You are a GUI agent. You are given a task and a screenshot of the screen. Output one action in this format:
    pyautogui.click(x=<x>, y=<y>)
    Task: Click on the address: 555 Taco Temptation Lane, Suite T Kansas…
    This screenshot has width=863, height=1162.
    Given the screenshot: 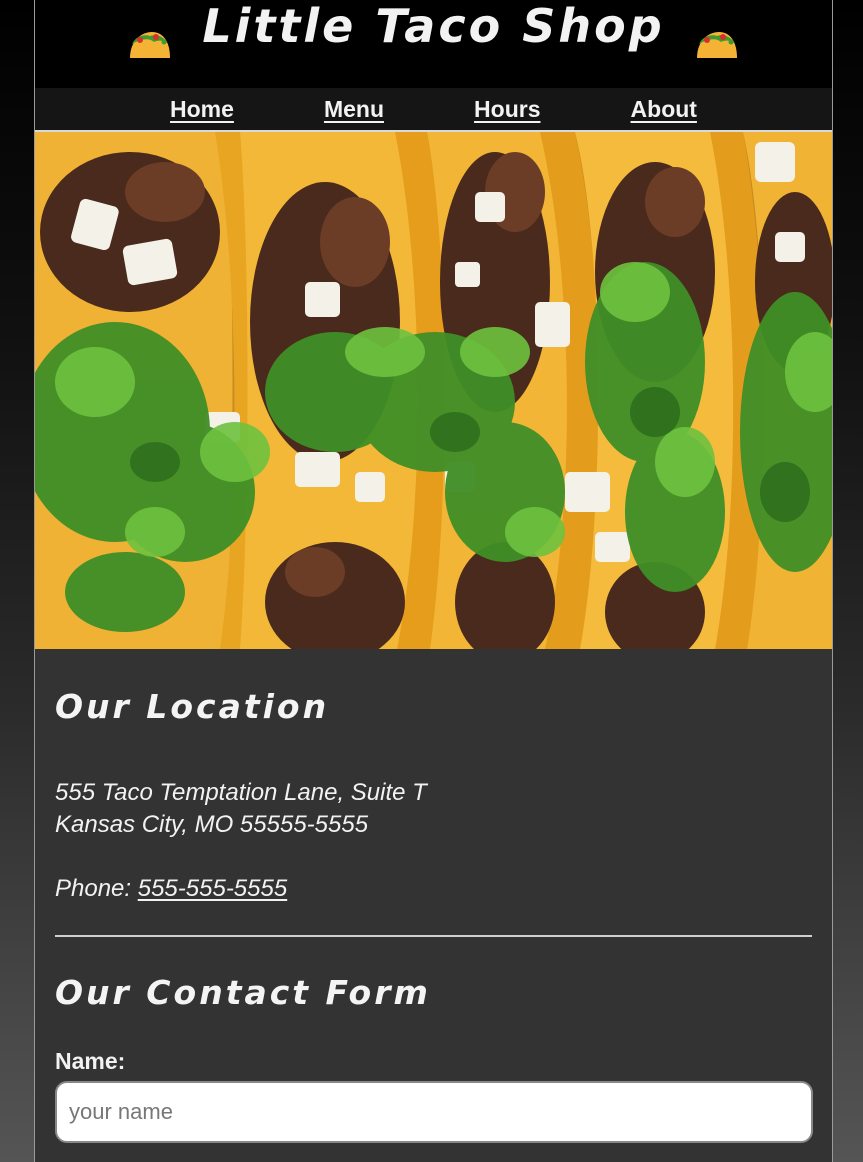 What is the action you would take?
    pyautogui.click(x=433, y=809)
    